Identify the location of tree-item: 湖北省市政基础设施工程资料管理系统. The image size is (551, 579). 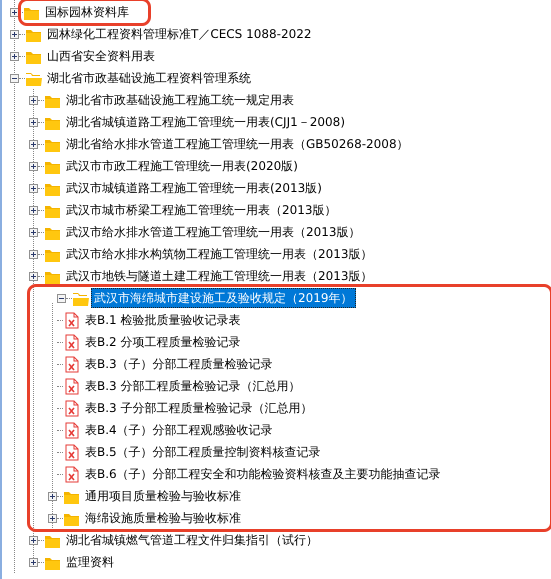
(149, 78).